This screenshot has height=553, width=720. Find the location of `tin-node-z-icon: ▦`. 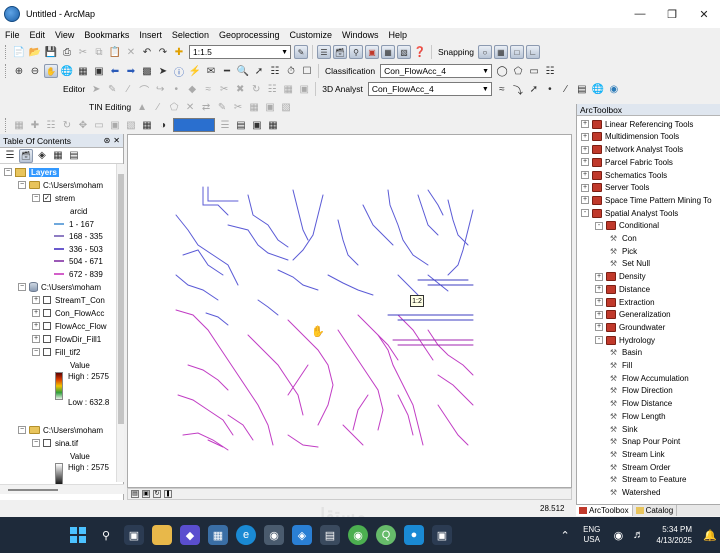

tin-node-z-icon: ▦ is located at coordinates (254, 107).